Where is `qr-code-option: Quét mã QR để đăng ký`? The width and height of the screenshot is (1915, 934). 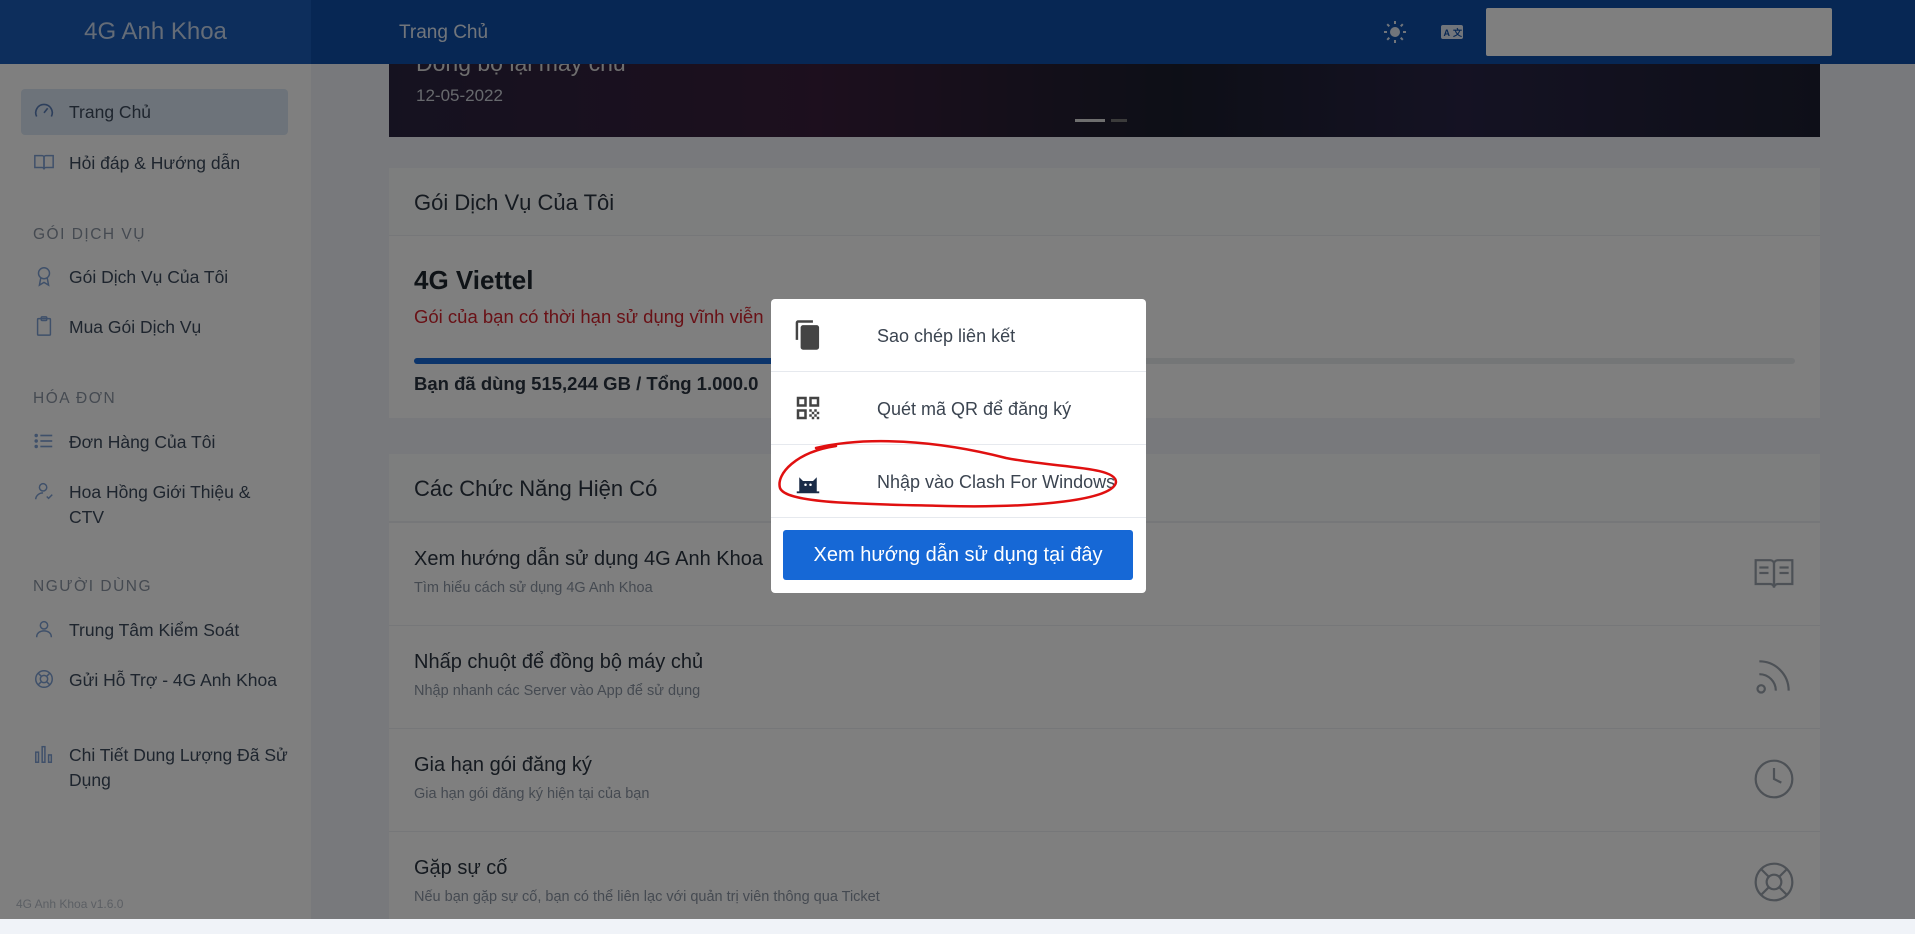
qr-code-option: Quét mã QR để đăng ký is located at coordinates (958, 408).